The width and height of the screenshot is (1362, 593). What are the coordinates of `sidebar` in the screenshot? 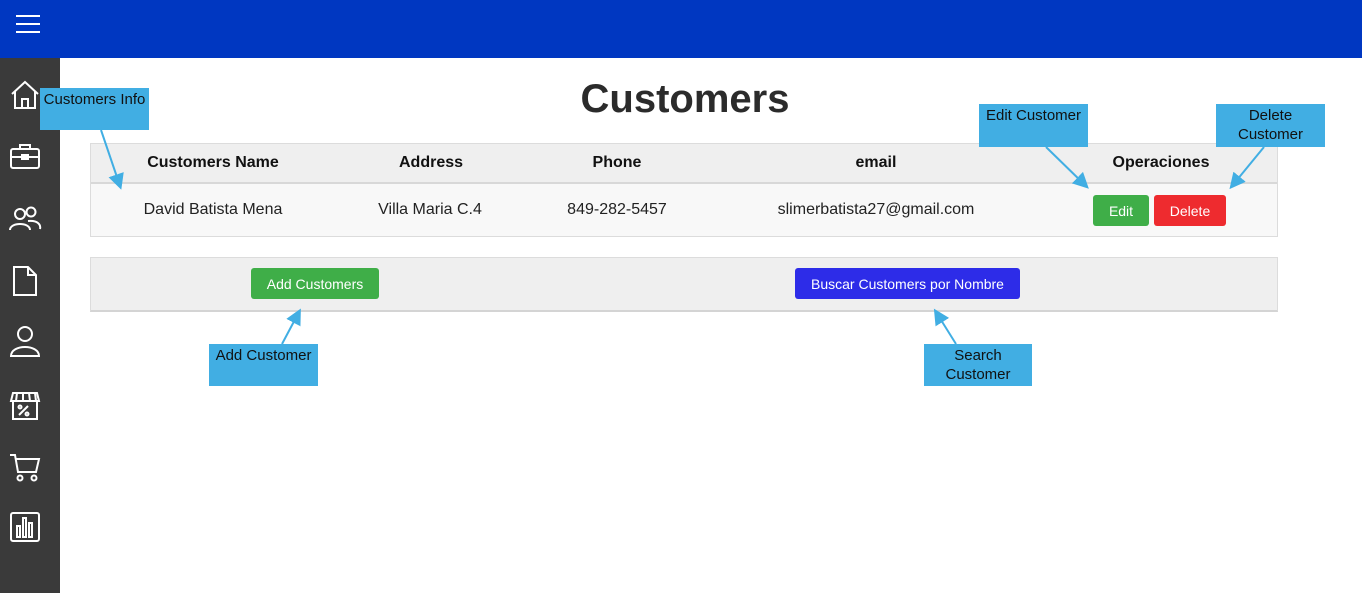 It's located at (30, 325).